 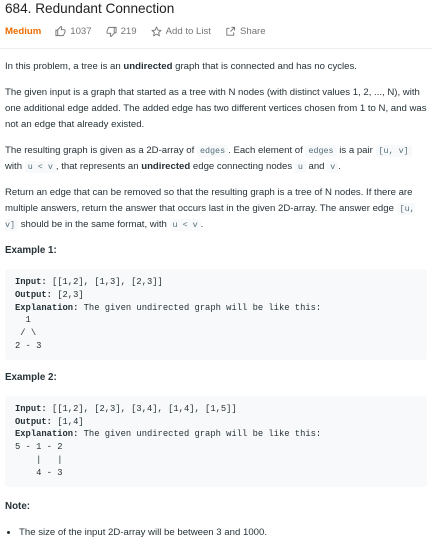 I want to click on like-button: 1037, so click(x=73, y=31).